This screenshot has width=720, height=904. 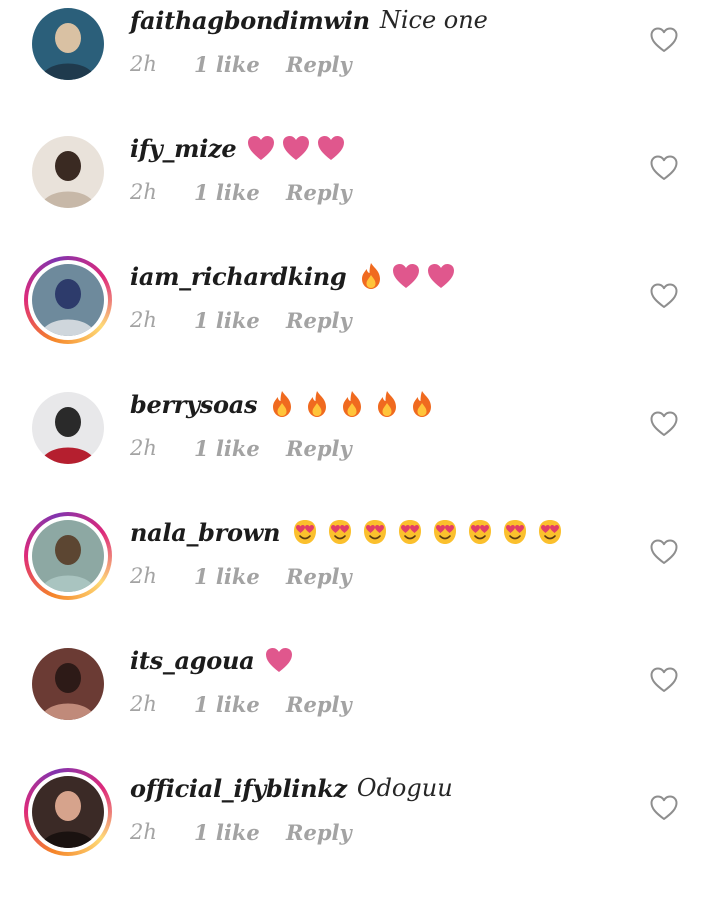 What do you see at coordinates (250, 20) in the screenshot?
I see `comment-username: faithagbondimwin` at bounding box center [250, 20].